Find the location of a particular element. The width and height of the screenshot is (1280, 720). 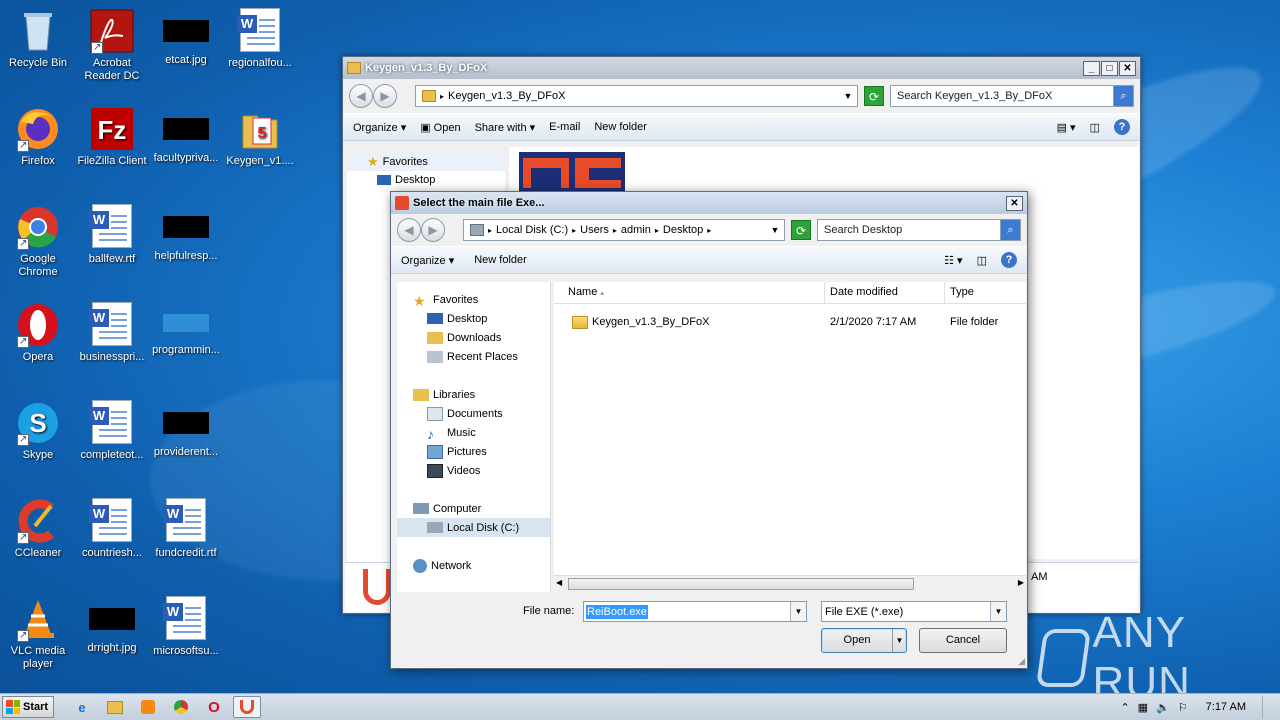

desktop-icon-acrobat: Acrobat Reader DC is located at coordinates (112, 45).